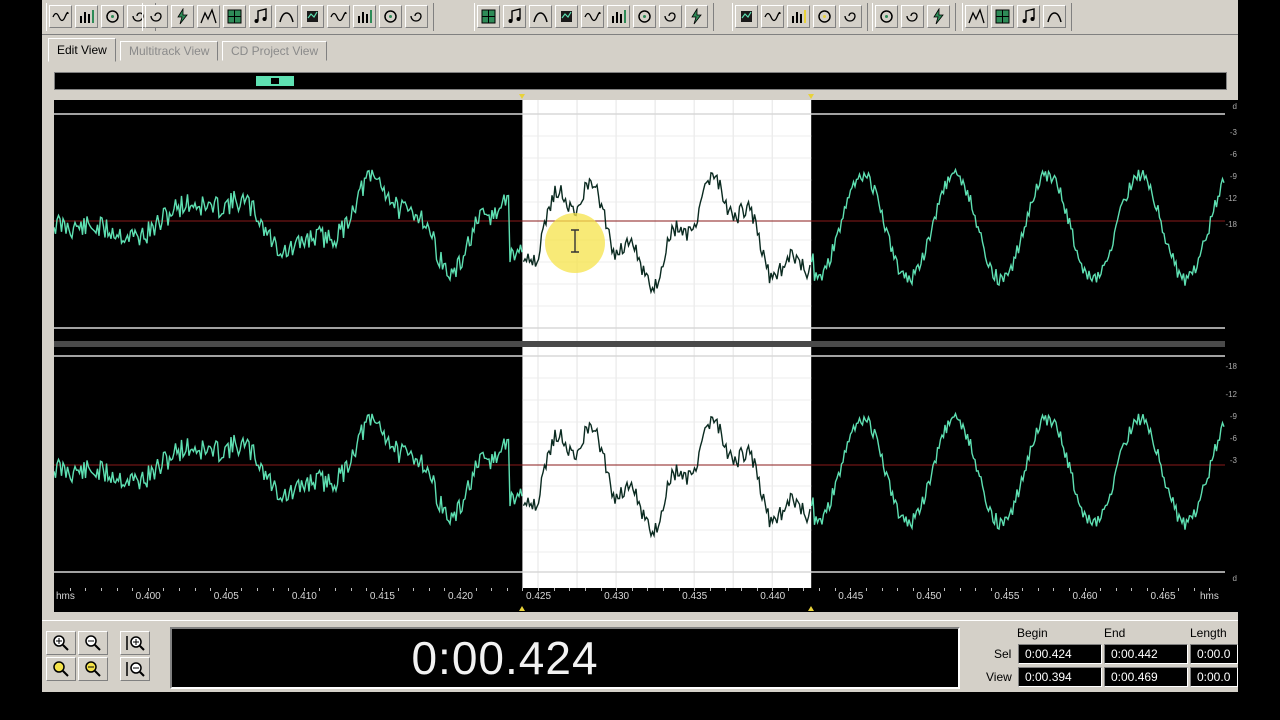 This screenshot has width=1280, height=720. I want to click on marker-button, so click(488, 16).